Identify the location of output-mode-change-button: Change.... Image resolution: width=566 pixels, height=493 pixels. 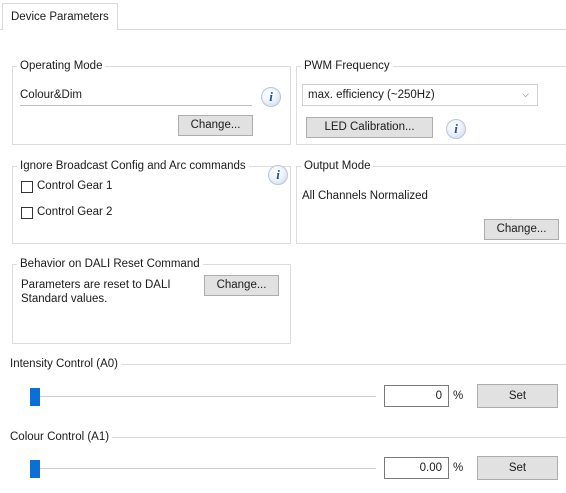
(521, 229).